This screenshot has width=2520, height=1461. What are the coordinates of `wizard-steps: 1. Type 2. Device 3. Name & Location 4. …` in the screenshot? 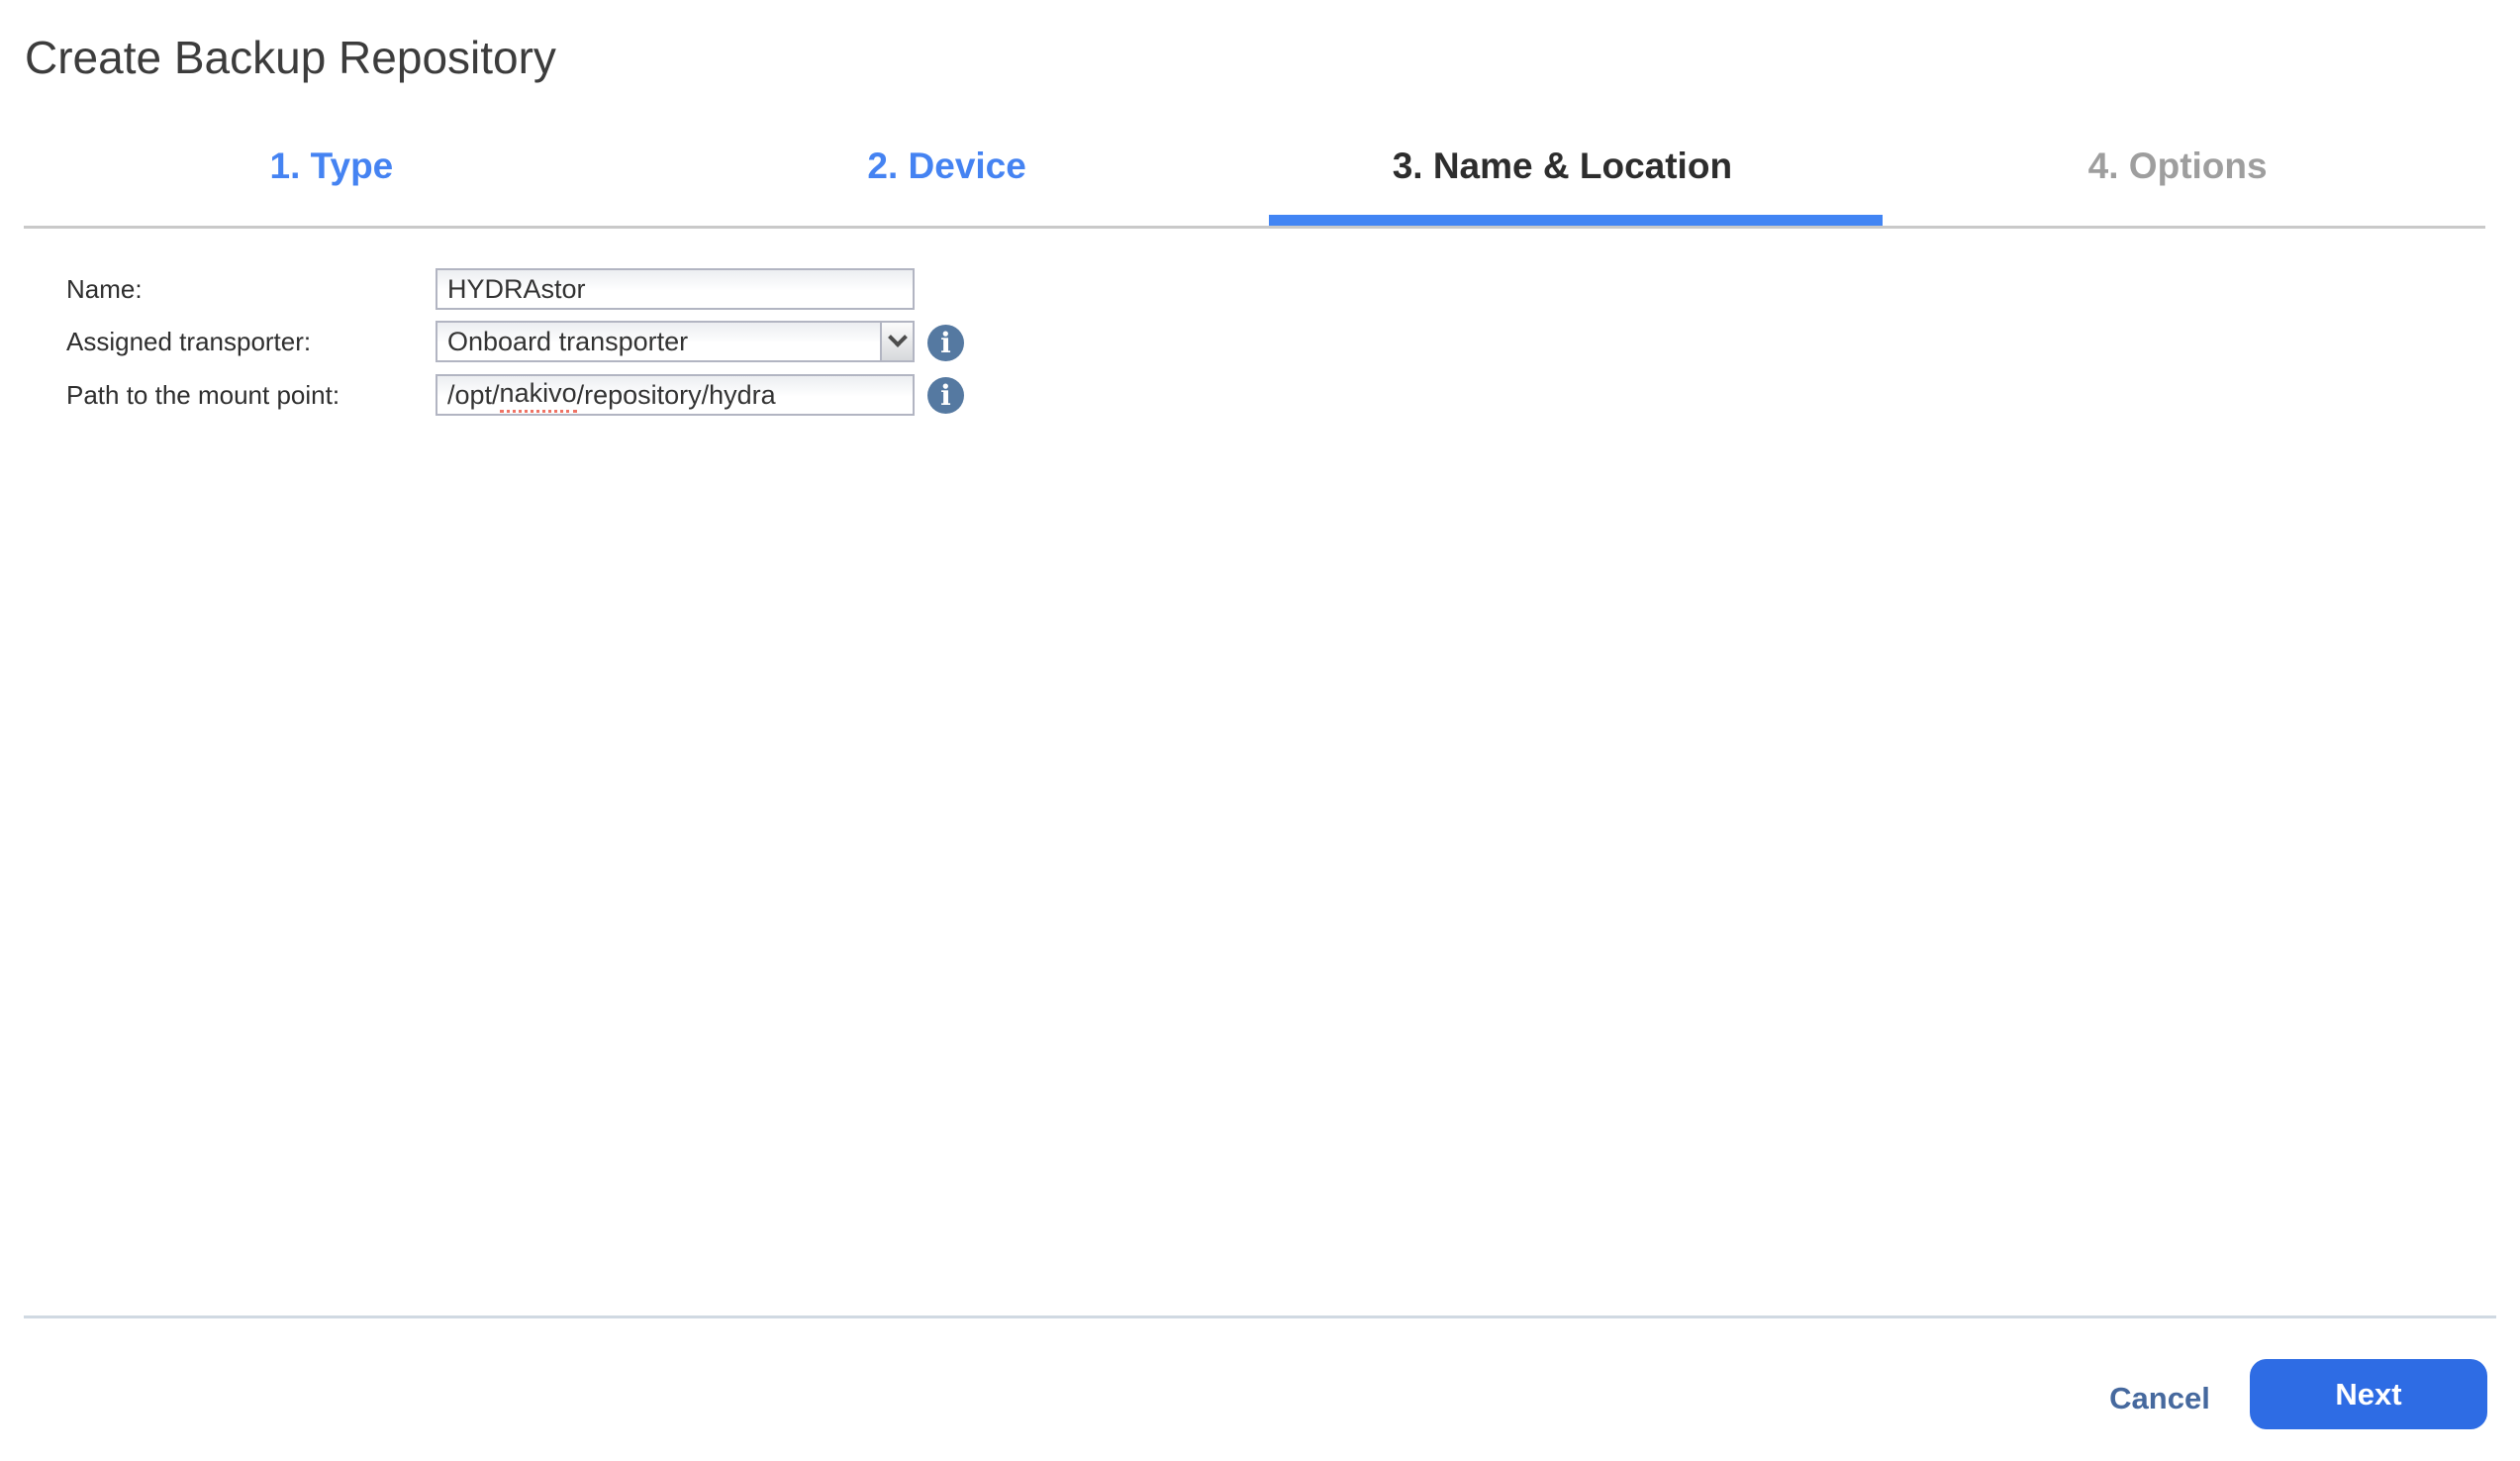 It's located at (1254, 173).